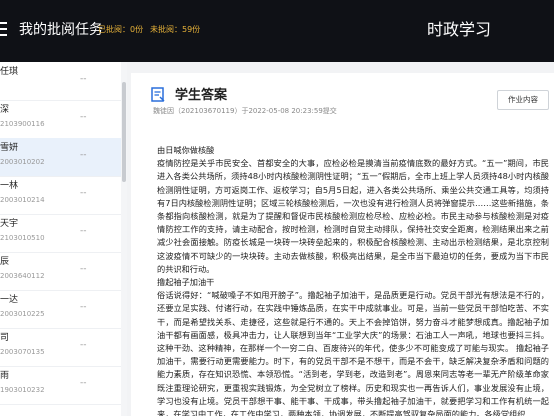 Image resolution: width=554 pixels, height=416 pixels. Describe the element at coordinates (9, 224) in the screenshot. I see `student-name: 天宇` at that location.